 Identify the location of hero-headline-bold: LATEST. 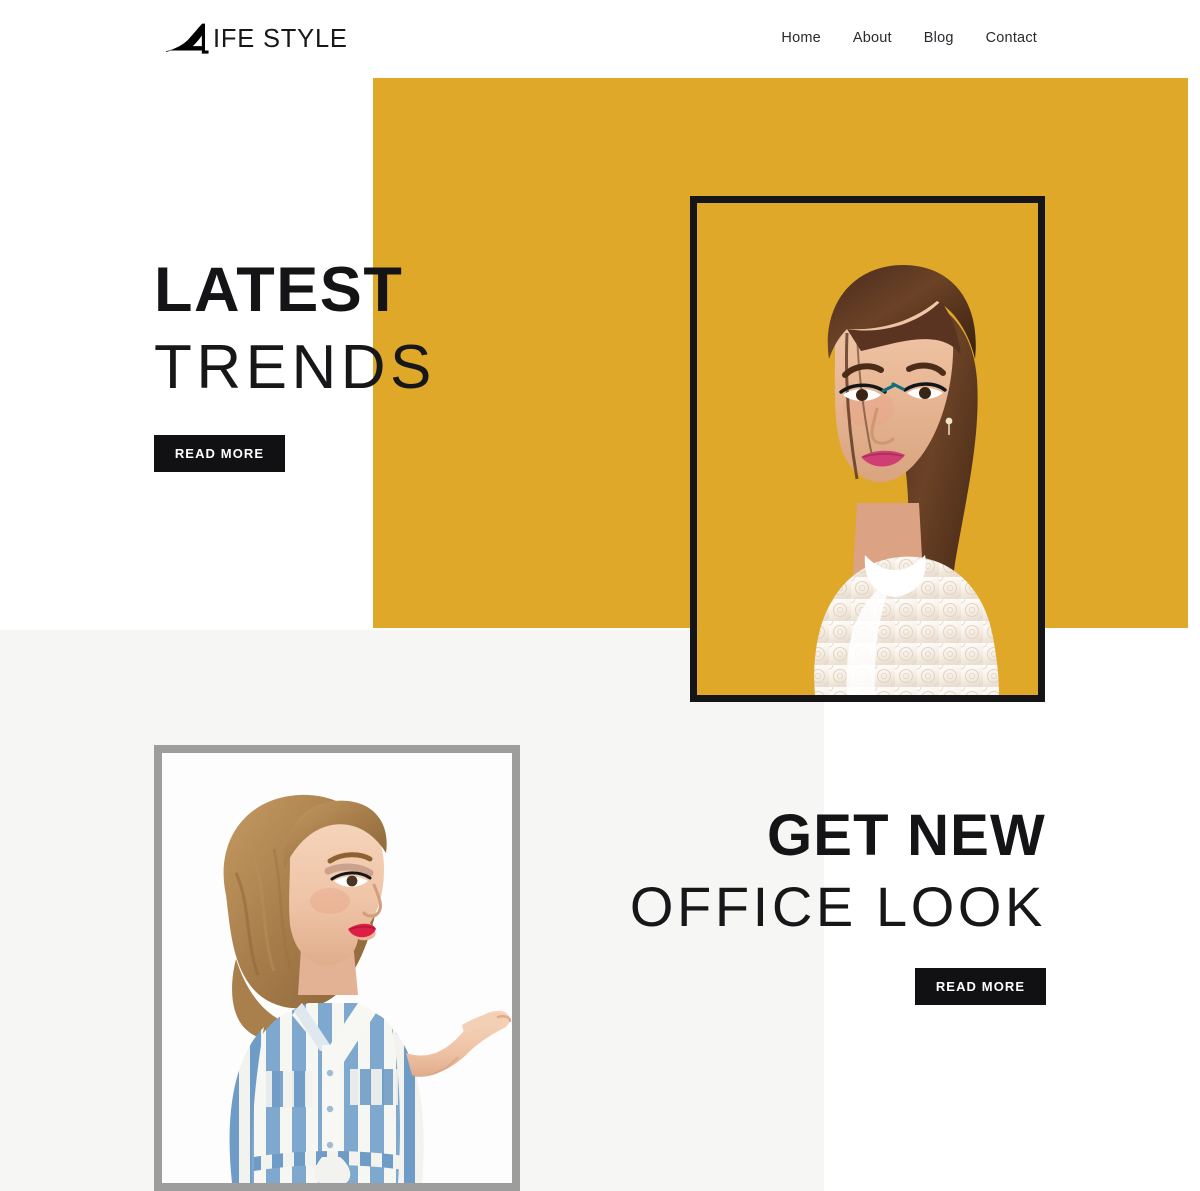
(279, 290).